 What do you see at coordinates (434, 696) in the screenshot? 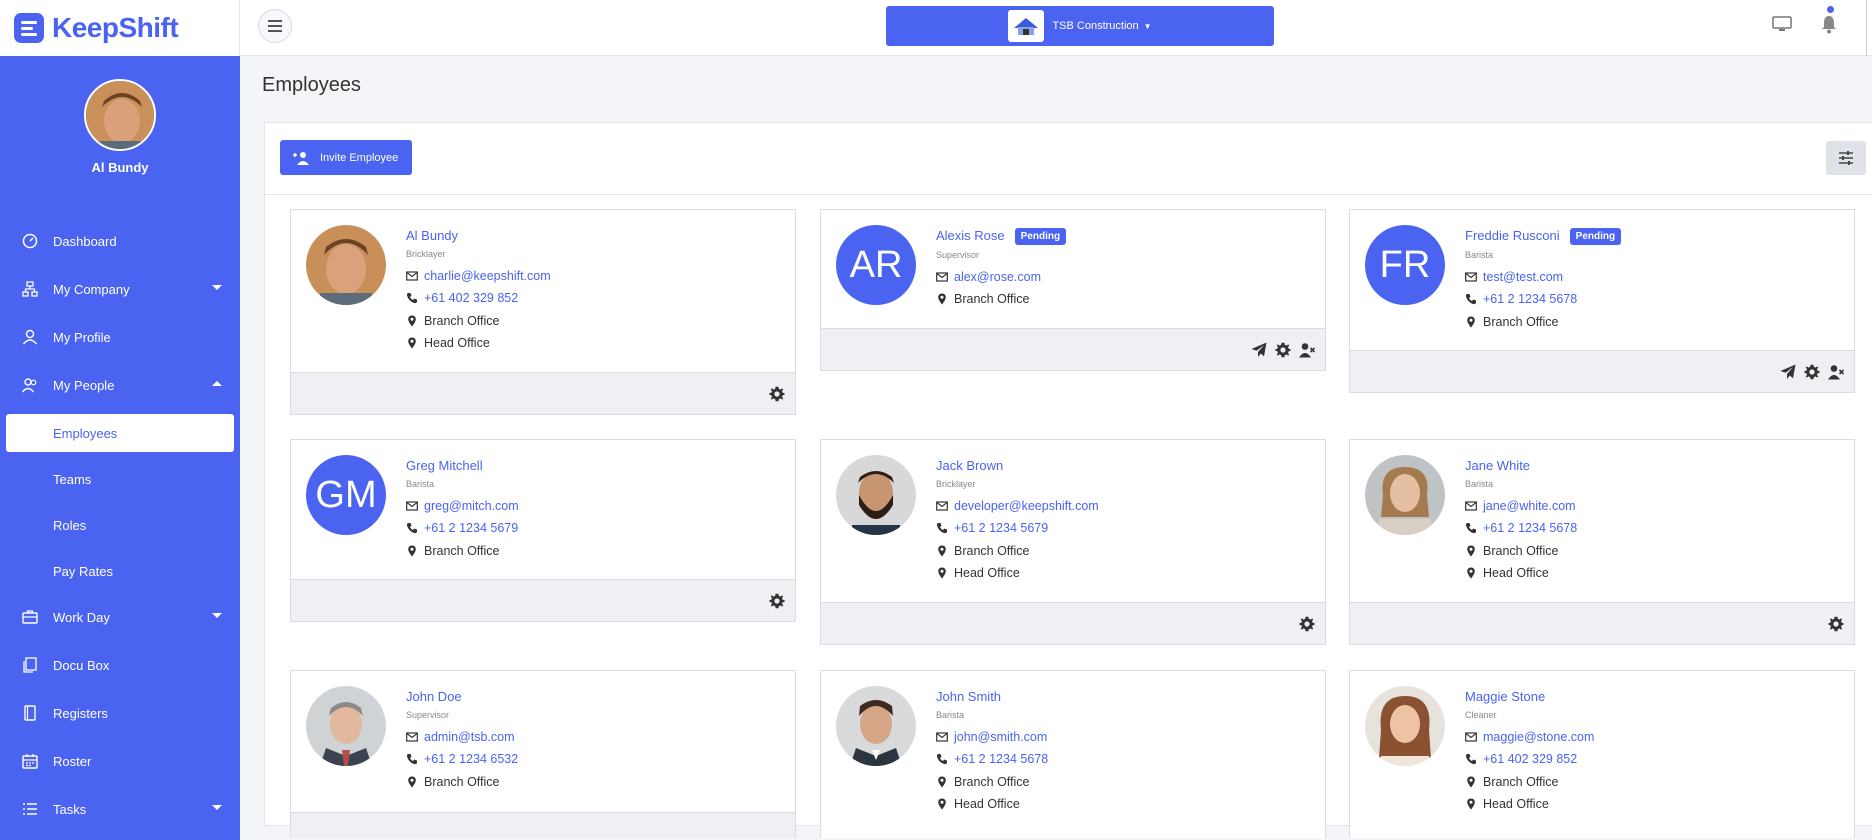
I see `employee-name: John Doe` at bounding box center [434, 696].